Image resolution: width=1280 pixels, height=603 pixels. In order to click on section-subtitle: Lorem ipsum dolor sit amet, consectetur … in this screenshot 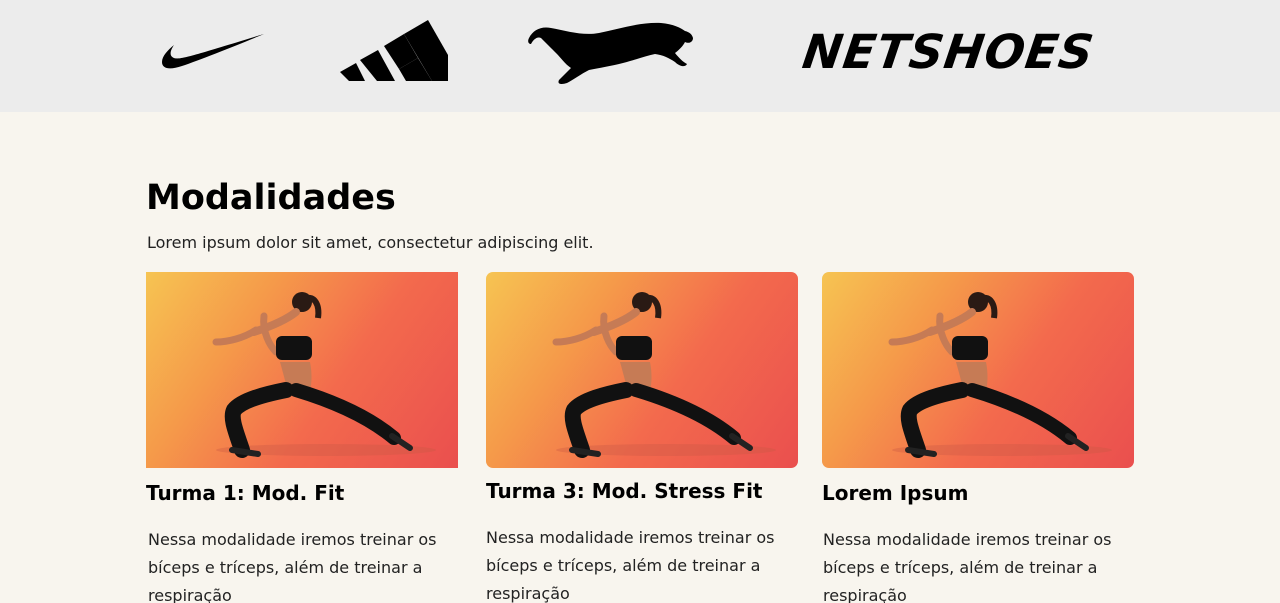, I will do `click(370, 242)`.